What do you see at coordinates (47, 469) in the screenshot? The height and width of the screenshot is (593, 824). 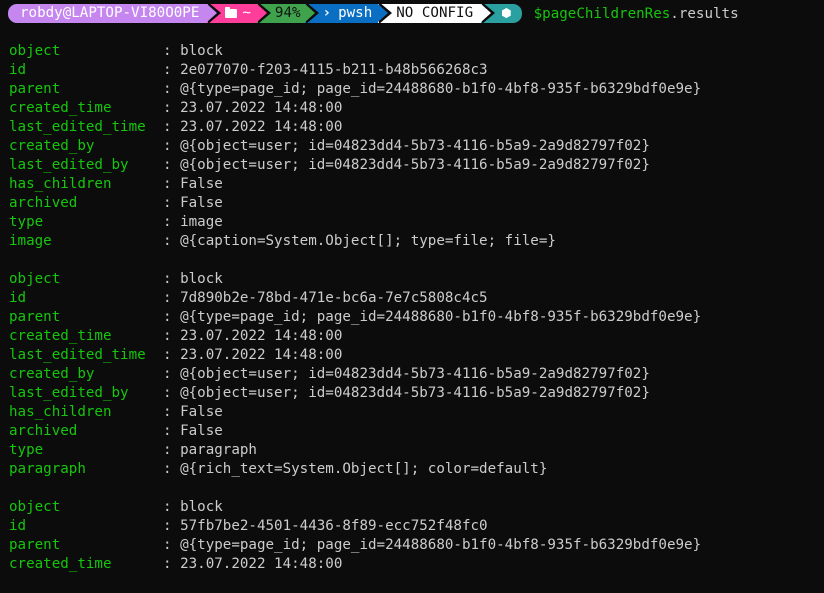 I see `property-key: paragraph` at bounding box center [47, 469].